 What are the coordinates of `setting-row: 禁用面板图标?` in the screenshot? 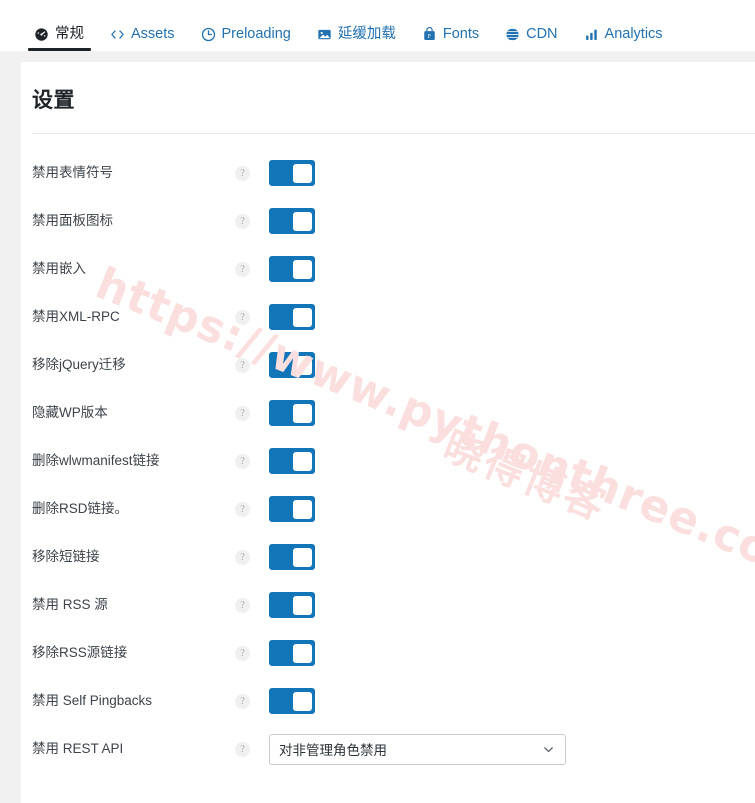 It's located at (388, 221).